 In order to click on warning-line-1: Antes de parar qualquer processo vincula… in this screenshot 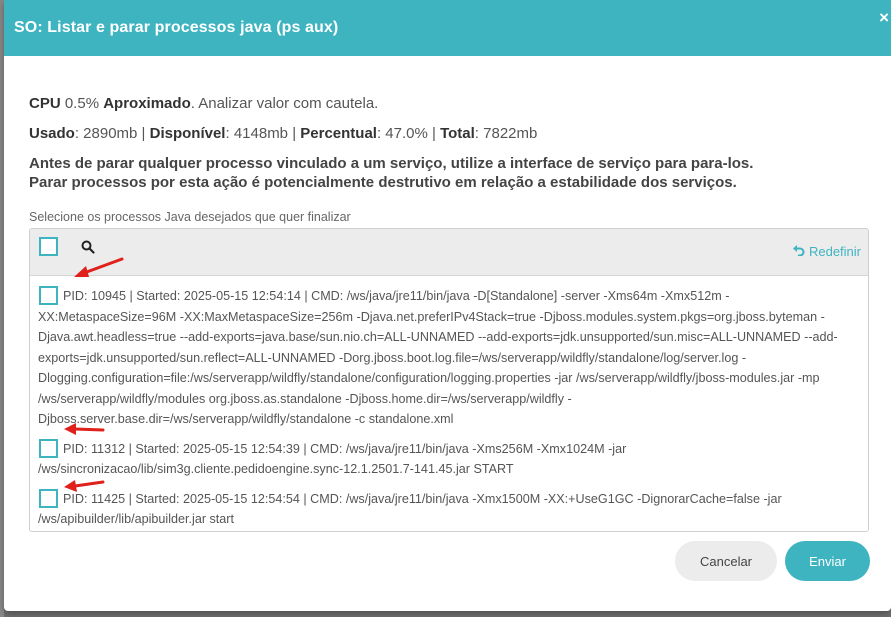, I will do `click(391, 163)`.